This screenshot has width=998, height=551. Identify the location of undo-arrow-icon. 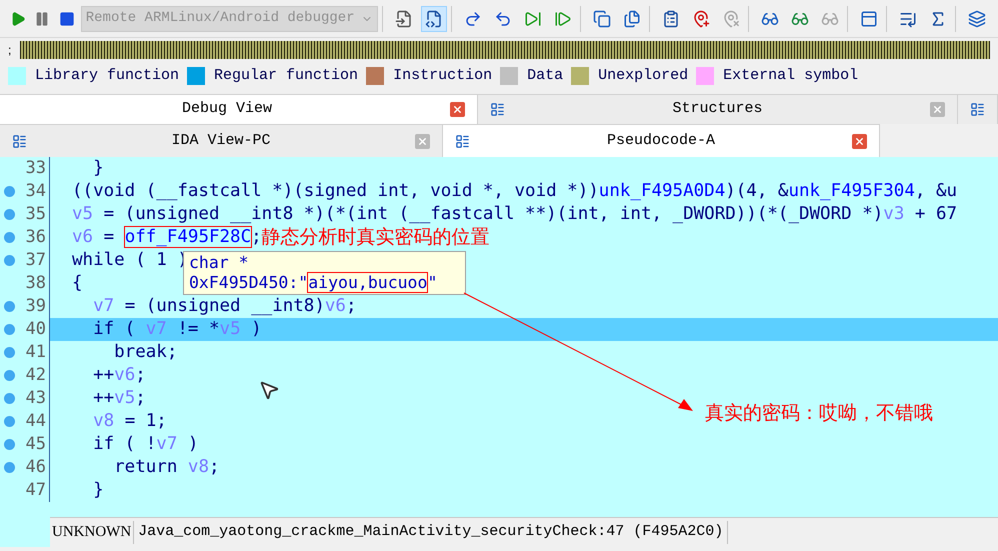
(503, 19).